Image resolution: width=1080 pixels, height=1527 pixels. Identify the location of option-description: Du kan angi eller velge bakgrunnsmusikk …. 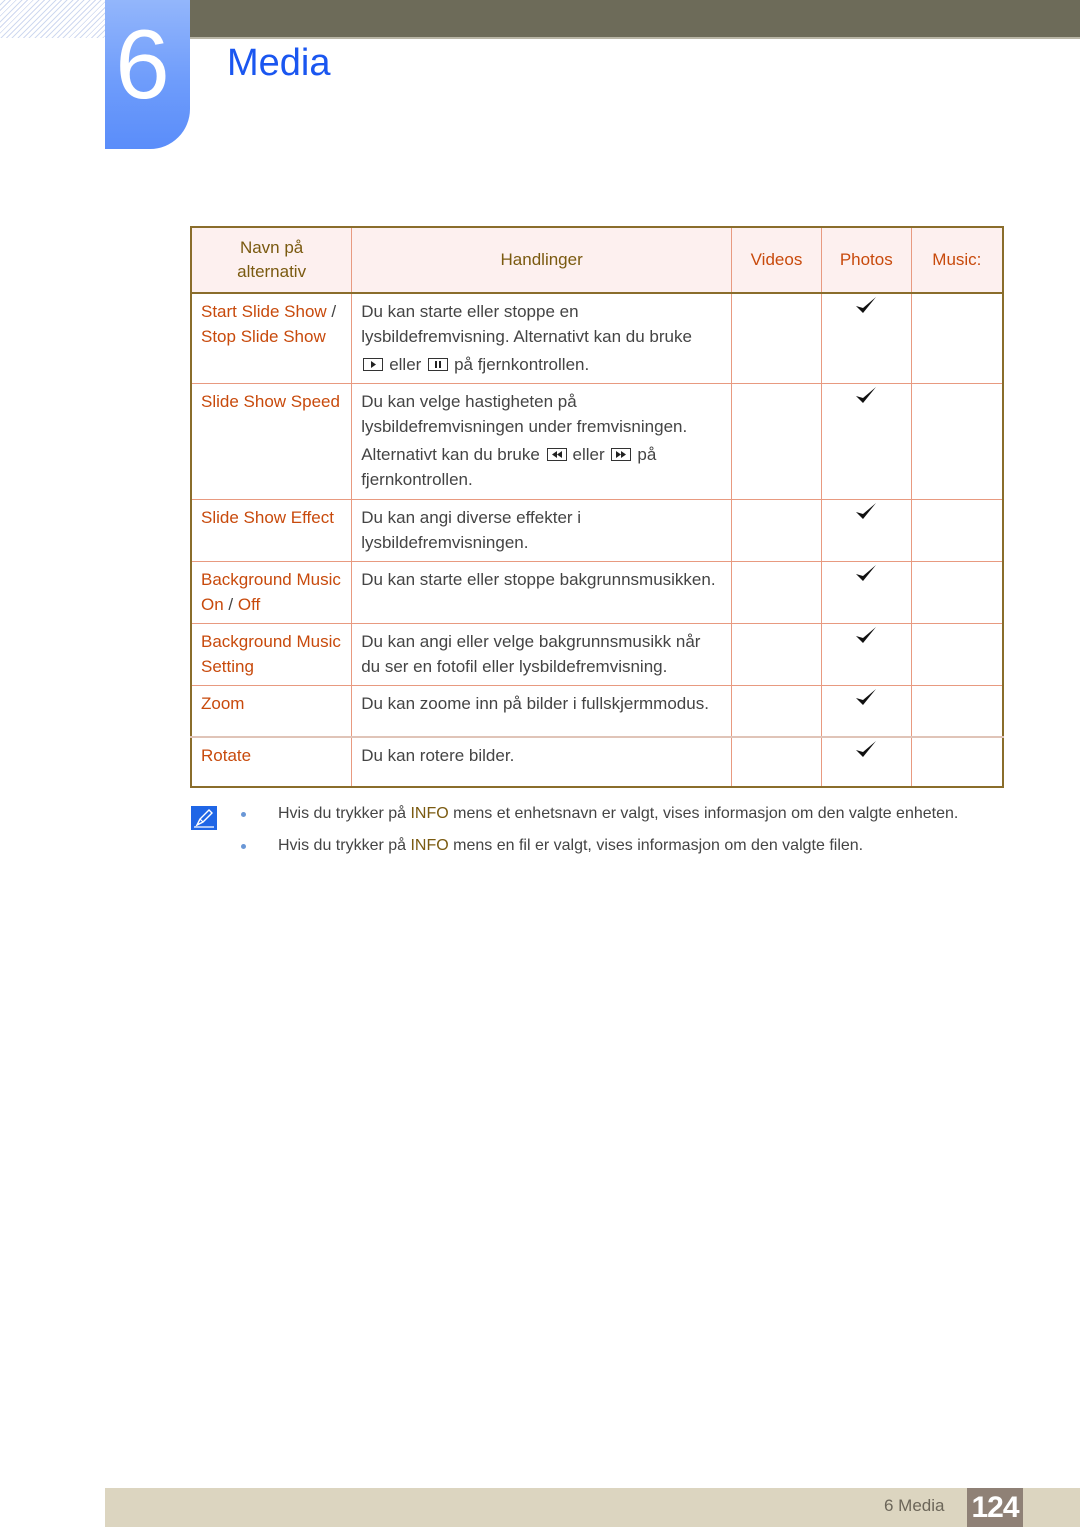
(542, 654).